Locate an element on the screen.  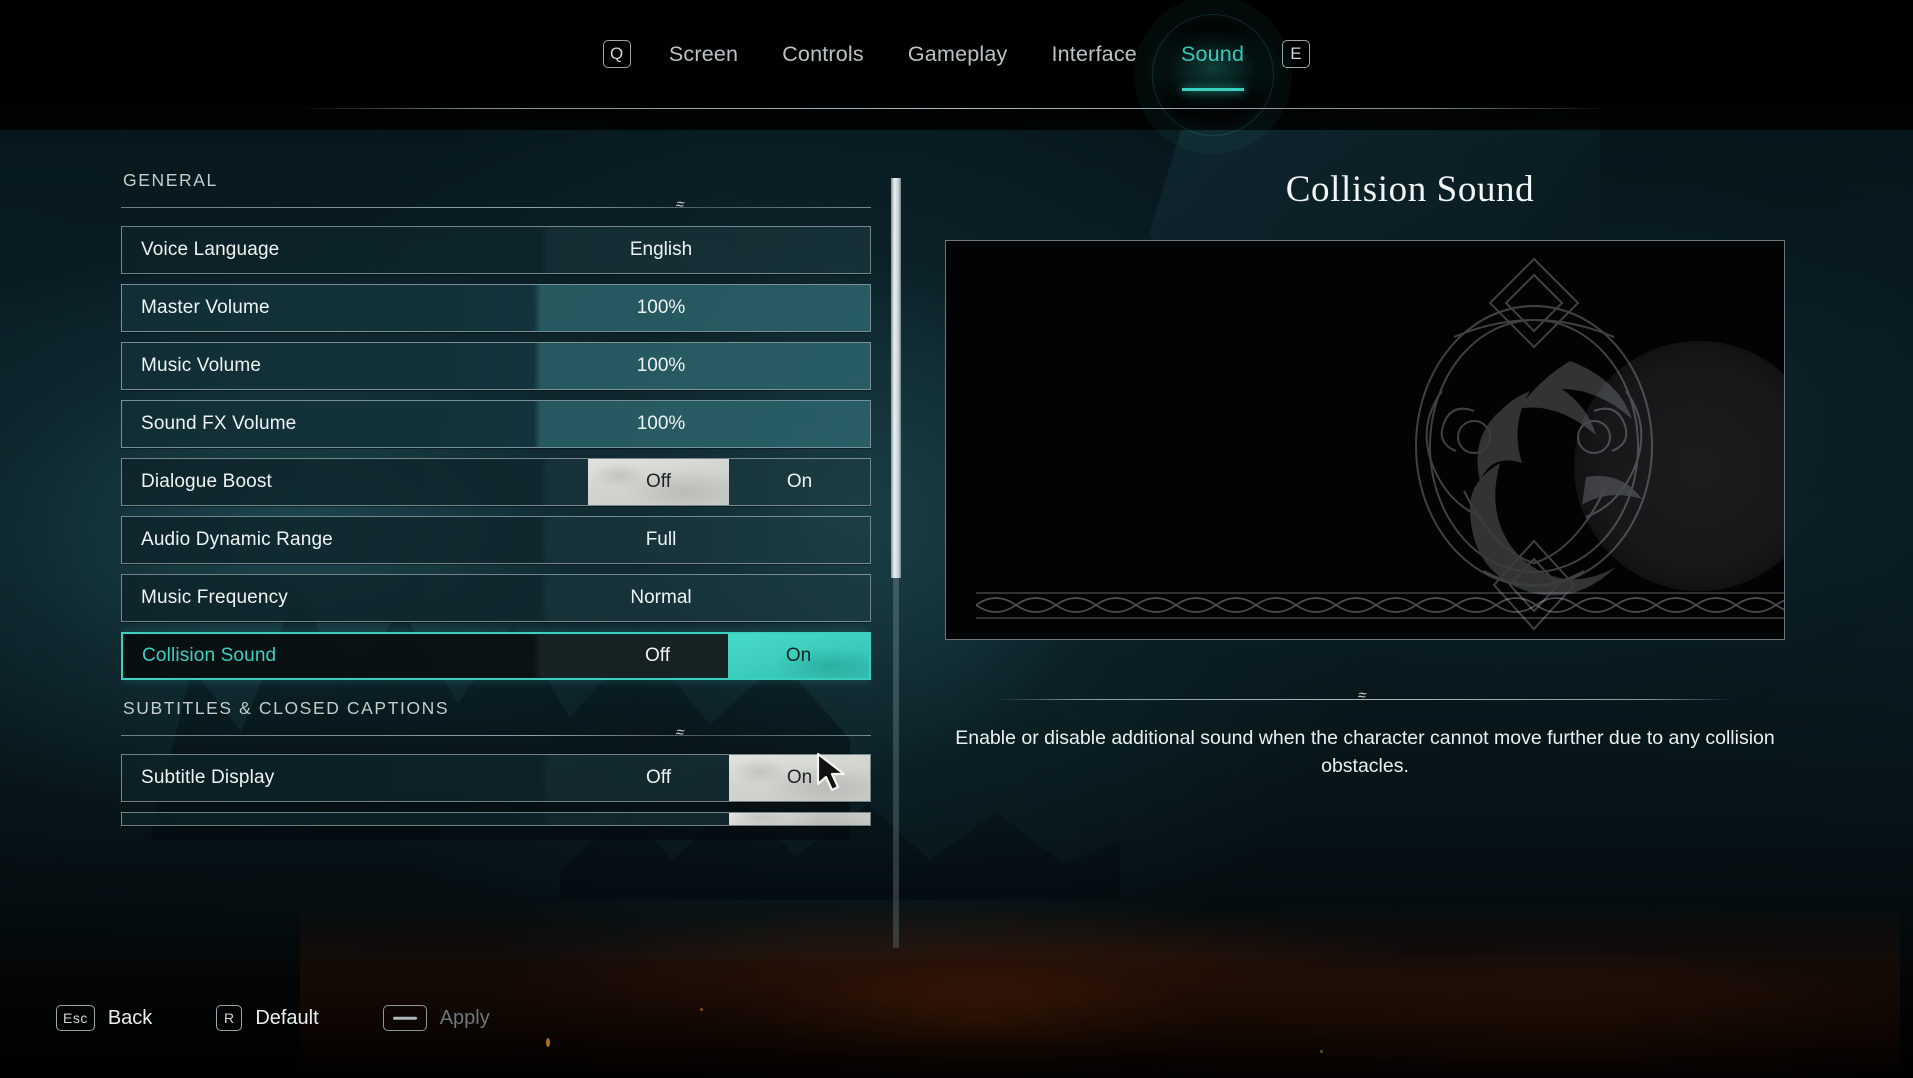
setting-row-audio-dynamic-range: Audio Dynamic Range Full is located at coordinates (496, 540).